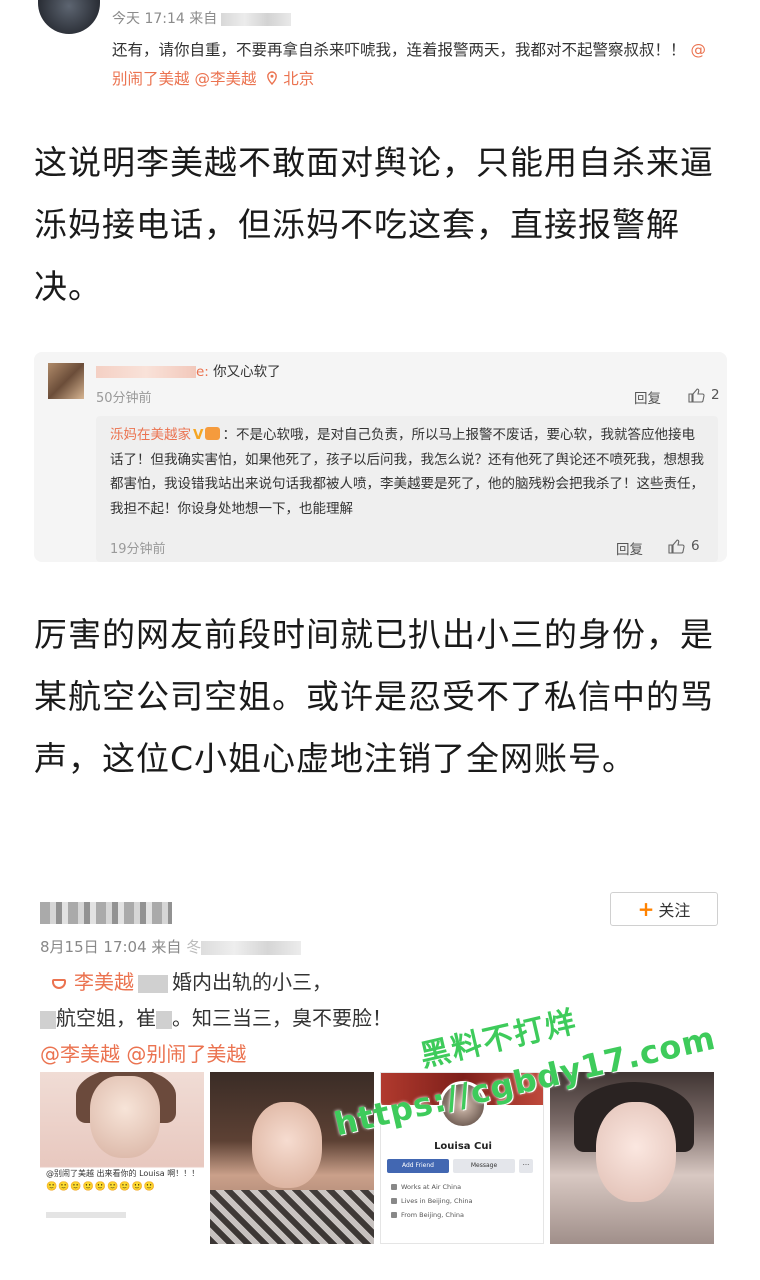 This screenshot has width=760, height=1280. What do you see at coordinates (437, 1201) in the screenshot?
I see `info-text: Lives in Beijing, China` at bounding box center [437, 1201].